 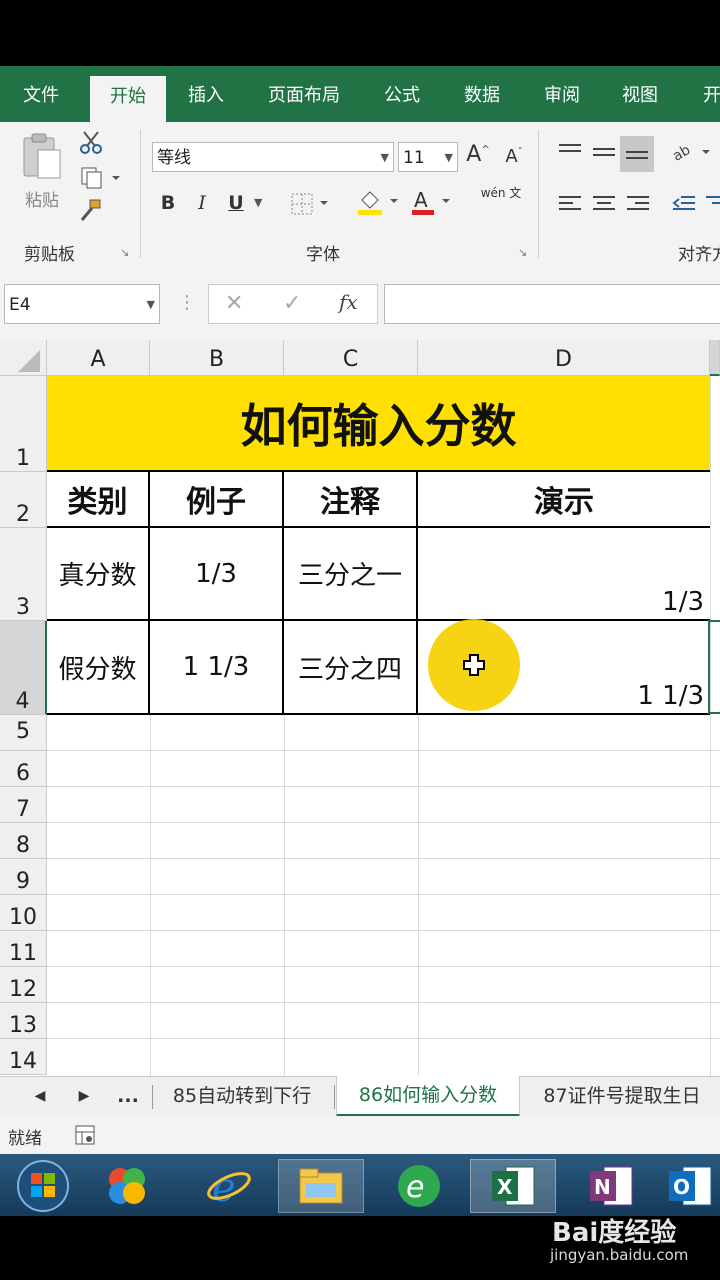 What do you see at coordinates (98, 500) in the screenshot?
I see `header-cell: 类别` at bounding box center [98, 500].